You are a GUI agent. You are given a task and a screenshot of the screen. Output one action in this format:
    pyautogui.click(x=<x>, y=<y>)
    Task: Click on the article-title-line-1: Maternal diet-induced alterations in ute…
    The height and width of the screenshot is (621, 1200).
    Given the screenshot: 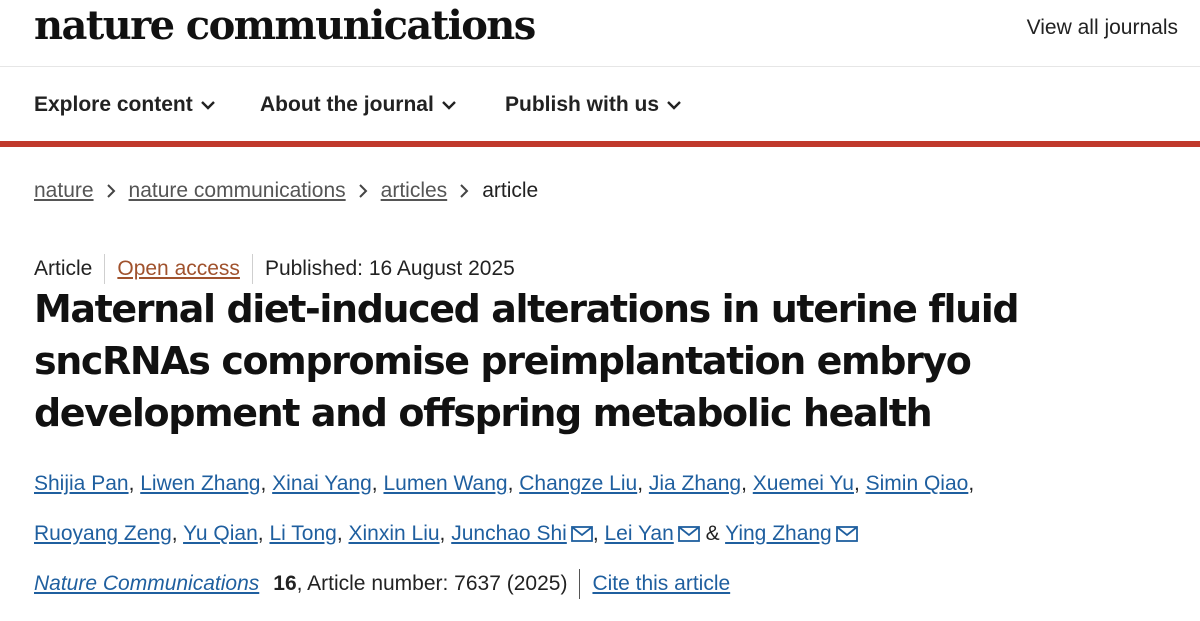 What is the action you would take?
    pyautogui.click(x=527, y=309)
    